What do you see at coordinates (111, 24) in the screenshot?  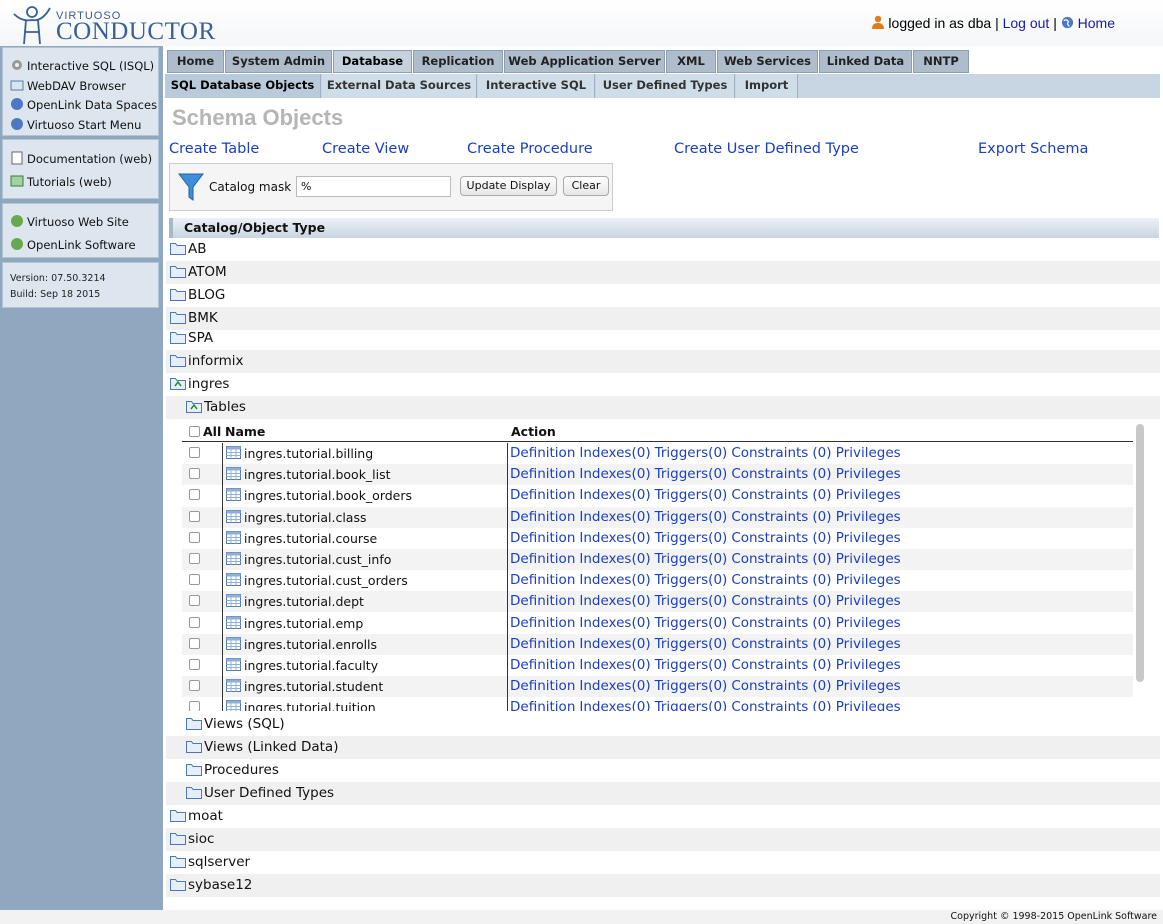 I see `virtuoso-logo: VIRTUOSO CONDUCTOR` at bounding box center [111, 24].